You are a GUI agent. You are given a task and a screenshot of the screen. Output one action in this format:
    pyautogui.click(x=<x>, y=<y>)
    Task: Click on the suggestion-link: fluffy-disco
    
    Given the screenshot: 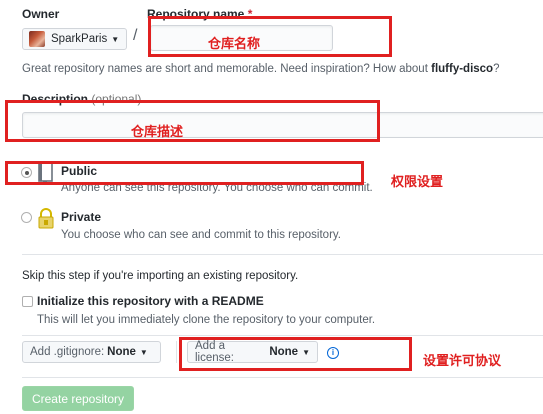 What is the action you would take?
    pyautogui.click(x=462, y=69)
    